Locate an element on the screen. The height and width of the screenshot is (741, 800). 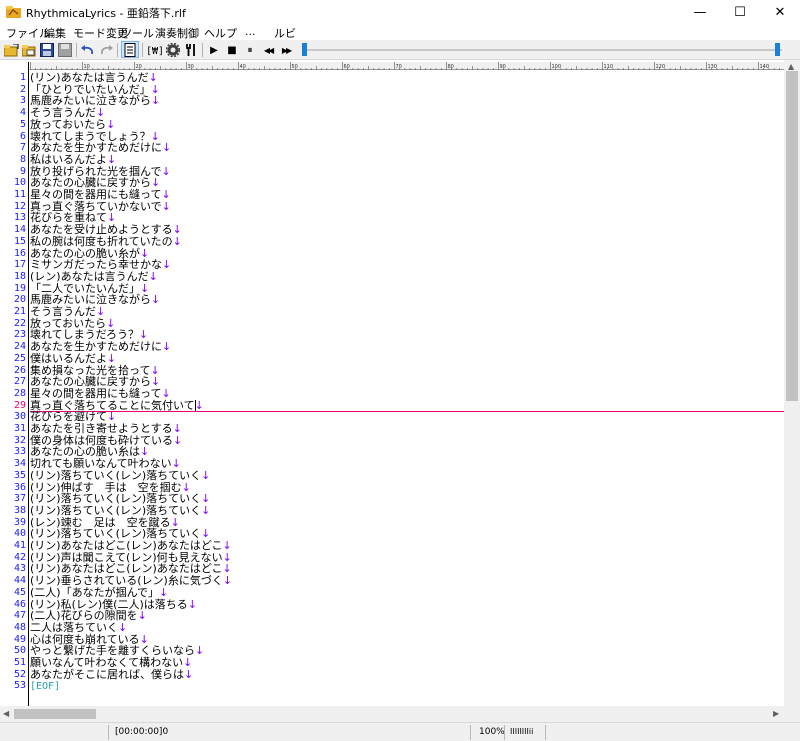
line-number: 25 is located at coordinates (13, 359).